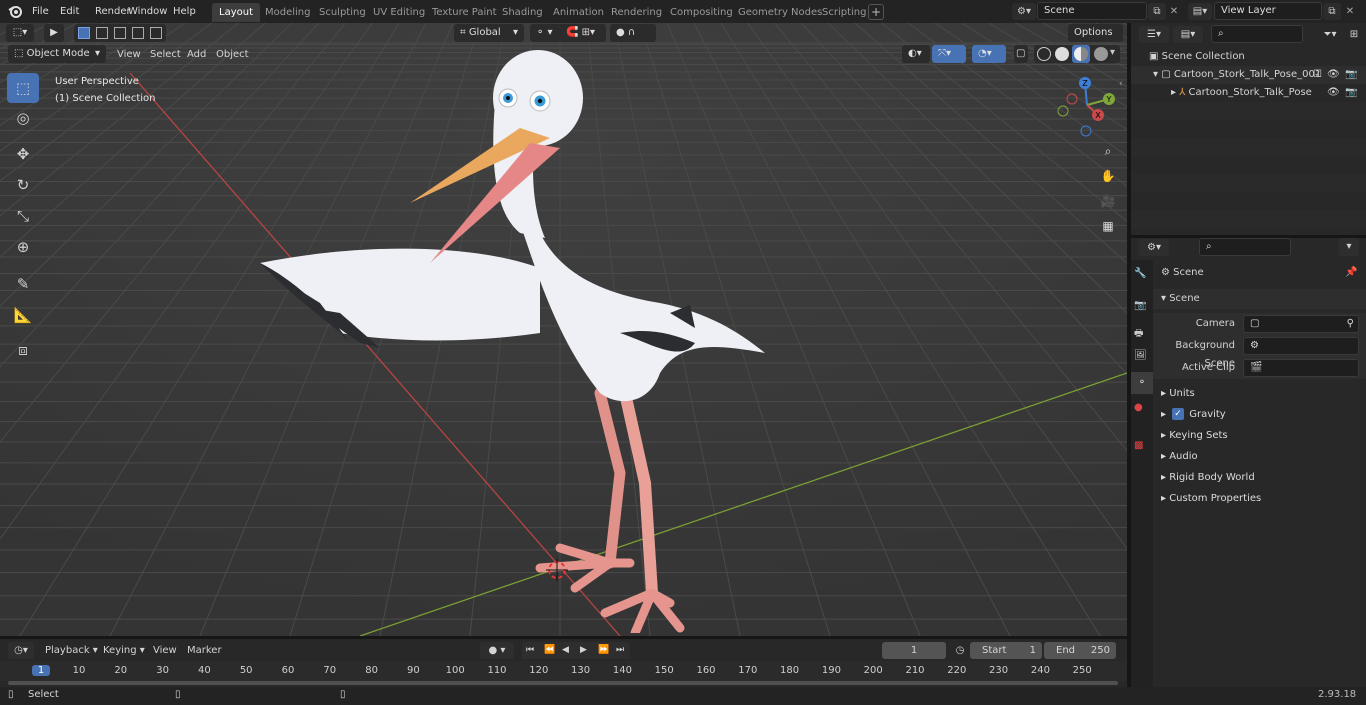 The width and height of the screenshot is (1366, 705). Describe the element at coordinates (23, 118) in the screenshot. I see `cursor-tool-icon: ◎` at that location.